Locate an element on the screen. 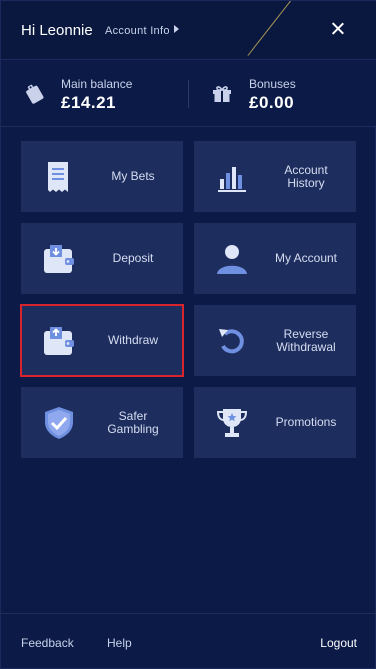 Image resolution: width=376 pixels, height=669 pixels. account-info-label: Account Info is located at coordinates (137, 31).